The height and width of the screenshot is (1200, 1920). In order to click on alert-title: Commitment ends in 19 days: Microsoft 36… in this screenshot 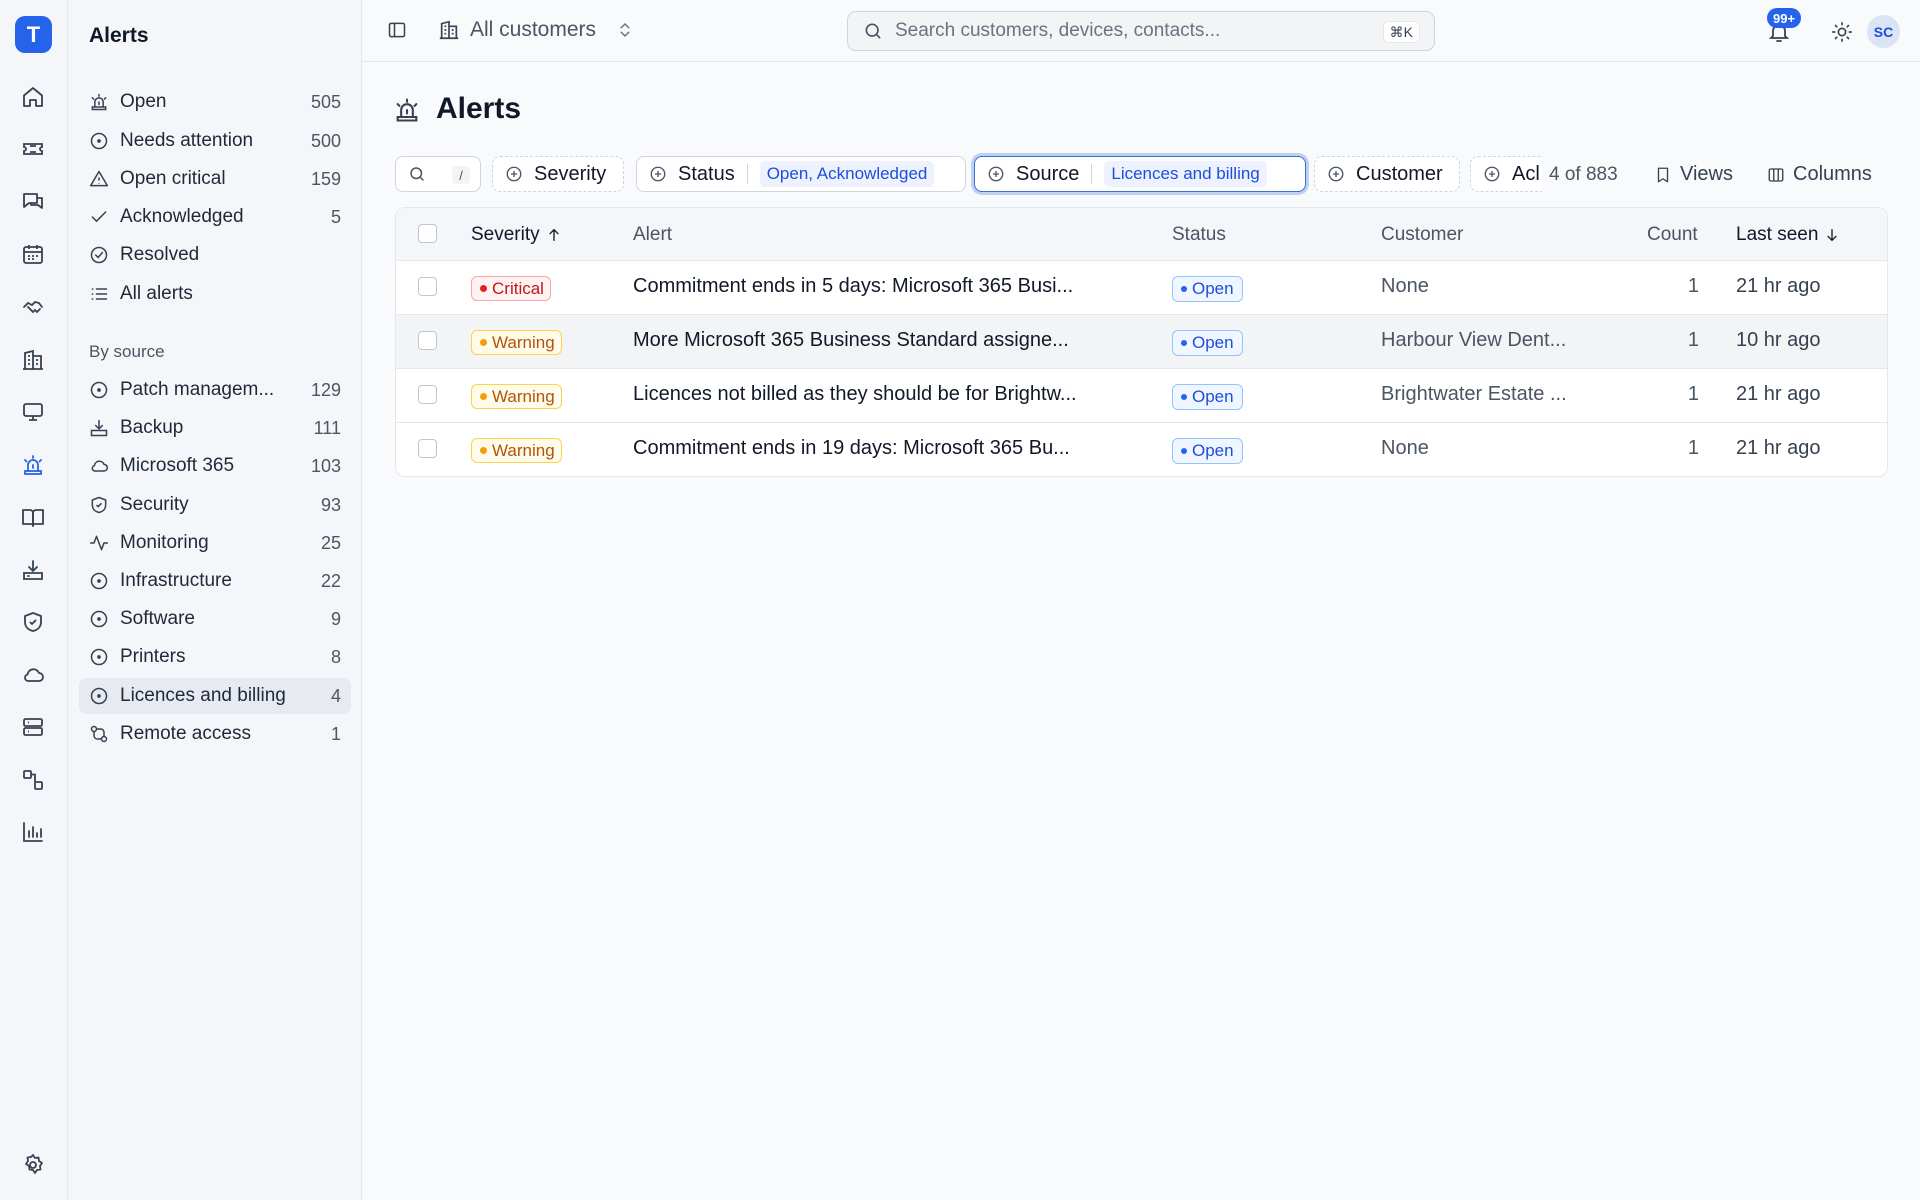, I will do `click(893, 448)`.